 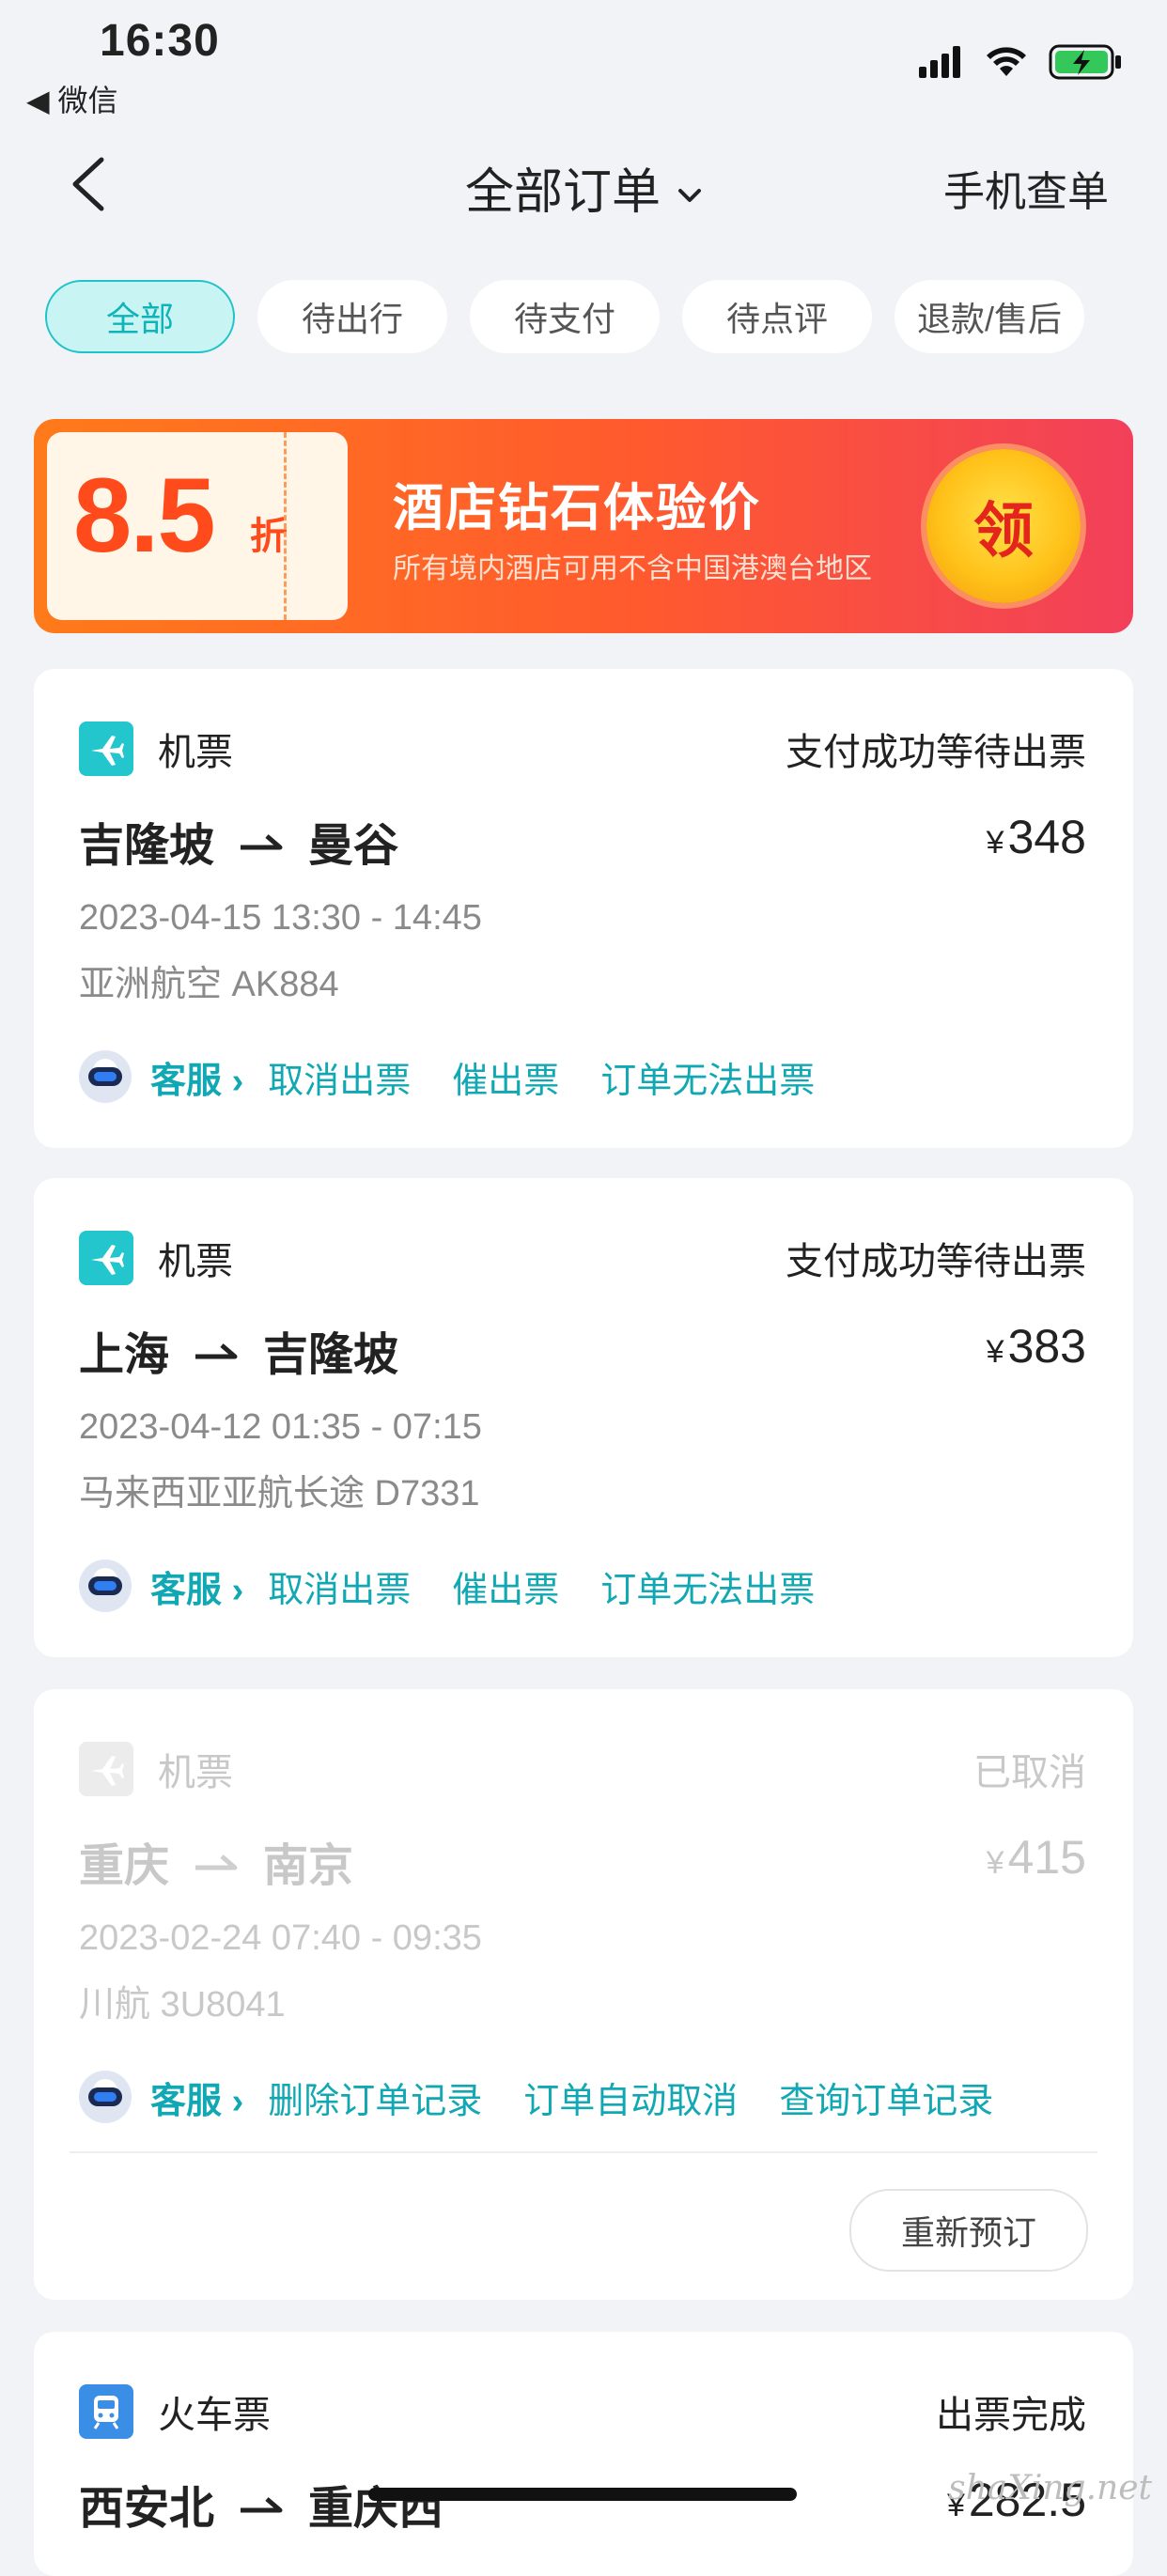 What do you see at coordinates (308, 1866) in the screenshot?
I see `destination-city: 南京` at bounding box center [308, 1866].